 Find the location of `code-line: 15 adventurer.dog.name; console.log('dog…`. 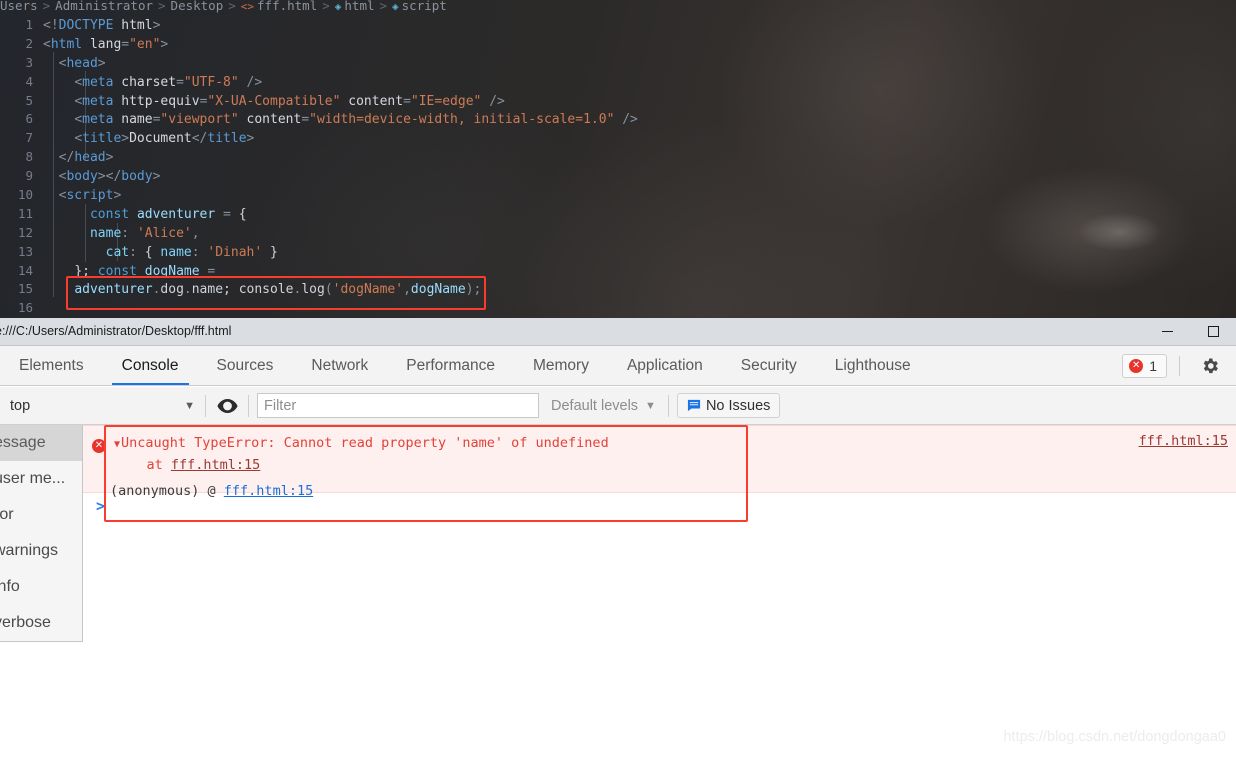

code-line: 15 adventurer.dog.name; console.log('dog… is located at coordinates (618, 289).